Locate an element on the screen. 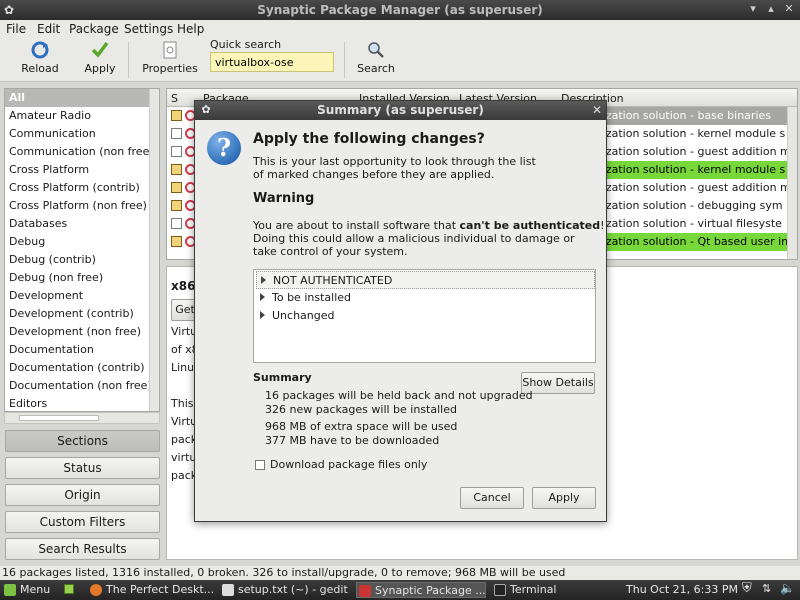  task-gedit: setup.txt (~) - gedit is located at coordinates (285, 590).